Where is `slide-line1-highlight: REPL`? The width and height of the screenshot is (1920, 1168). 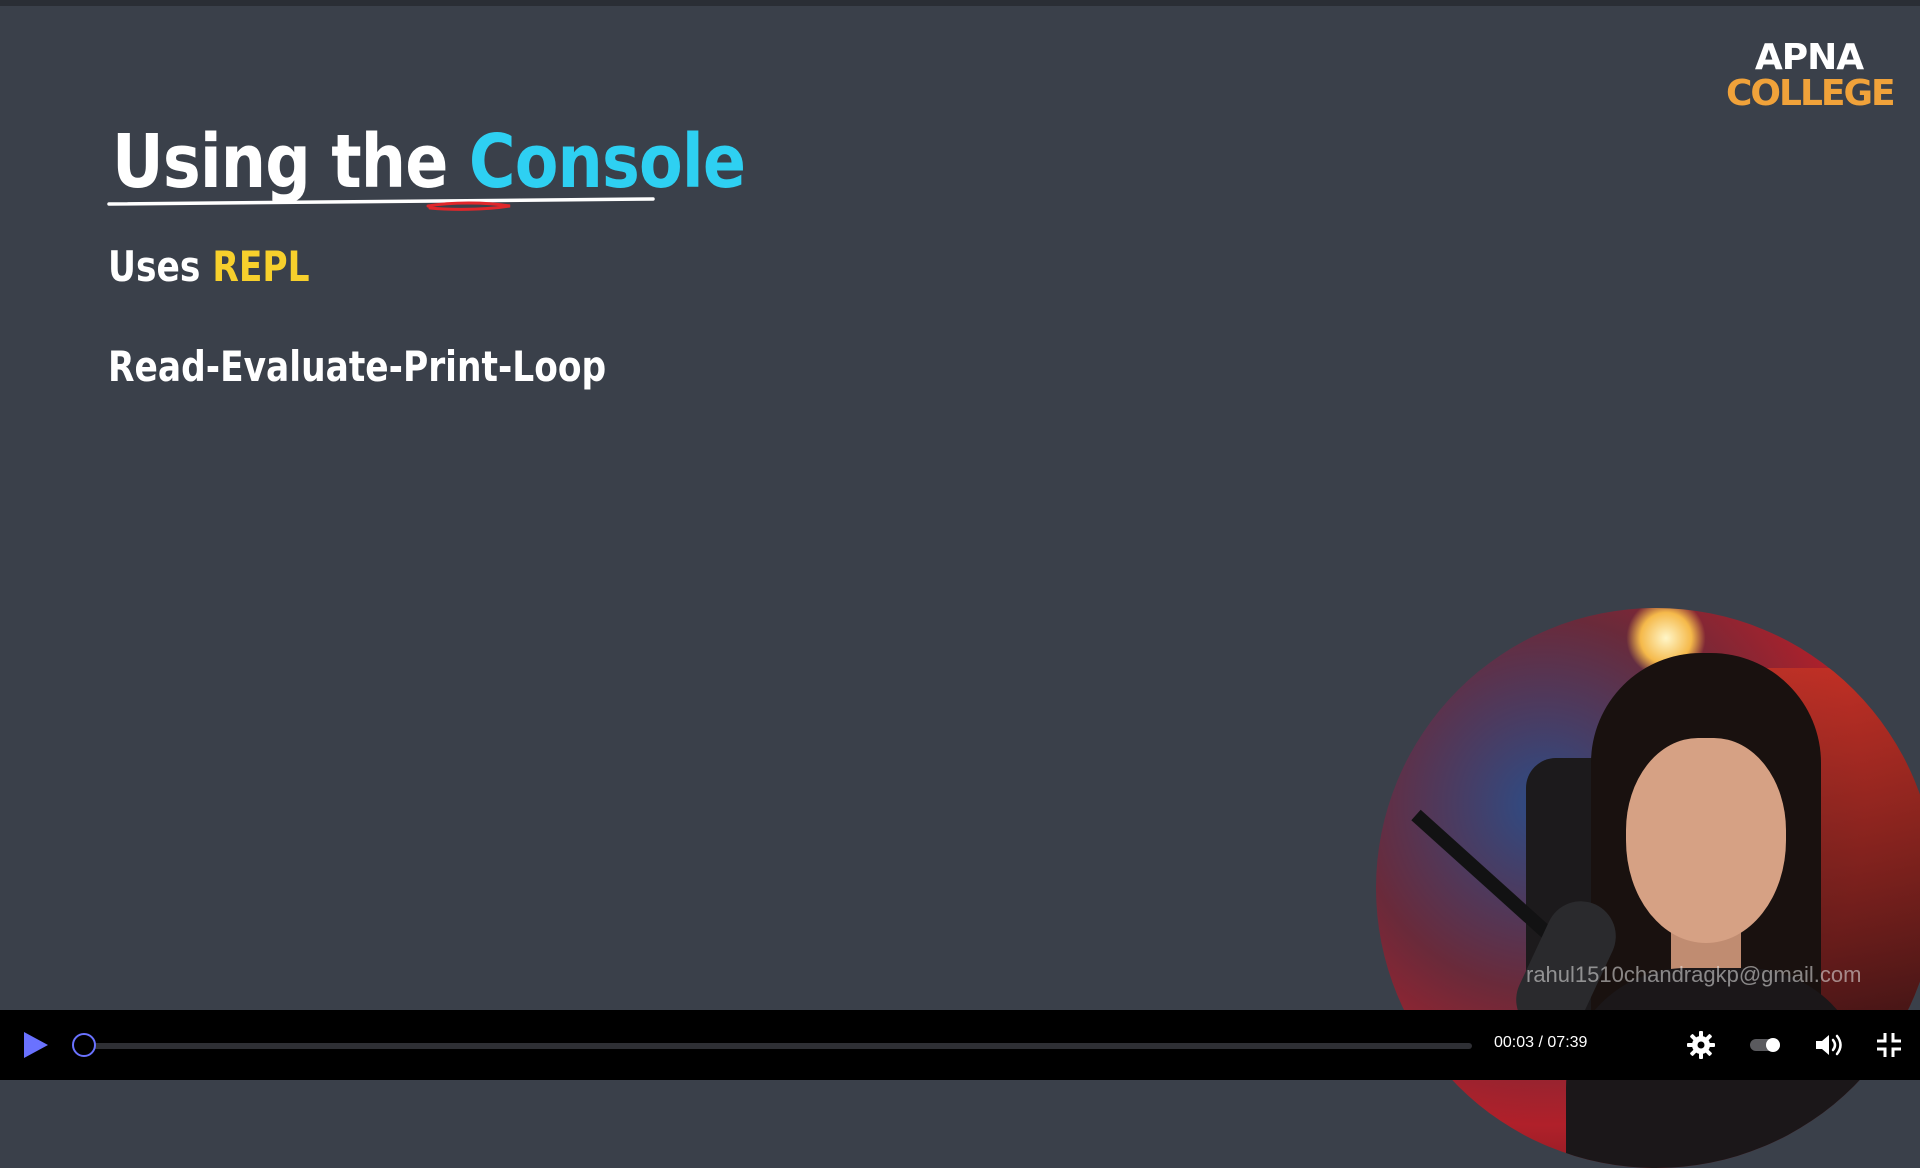
slide-line1-highlight: REPL is located at coordinates (261, 266).